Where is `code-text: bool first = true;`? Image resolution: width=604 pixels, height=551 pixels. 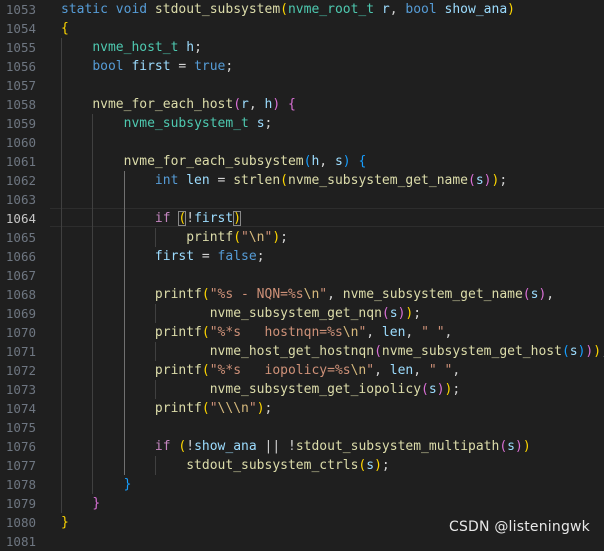 code-text: bool first = true; is located at coordinates (147, 66).